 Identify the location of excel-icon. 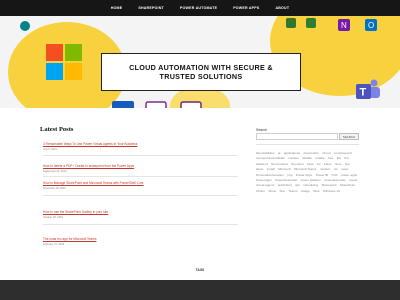
(311, 22).